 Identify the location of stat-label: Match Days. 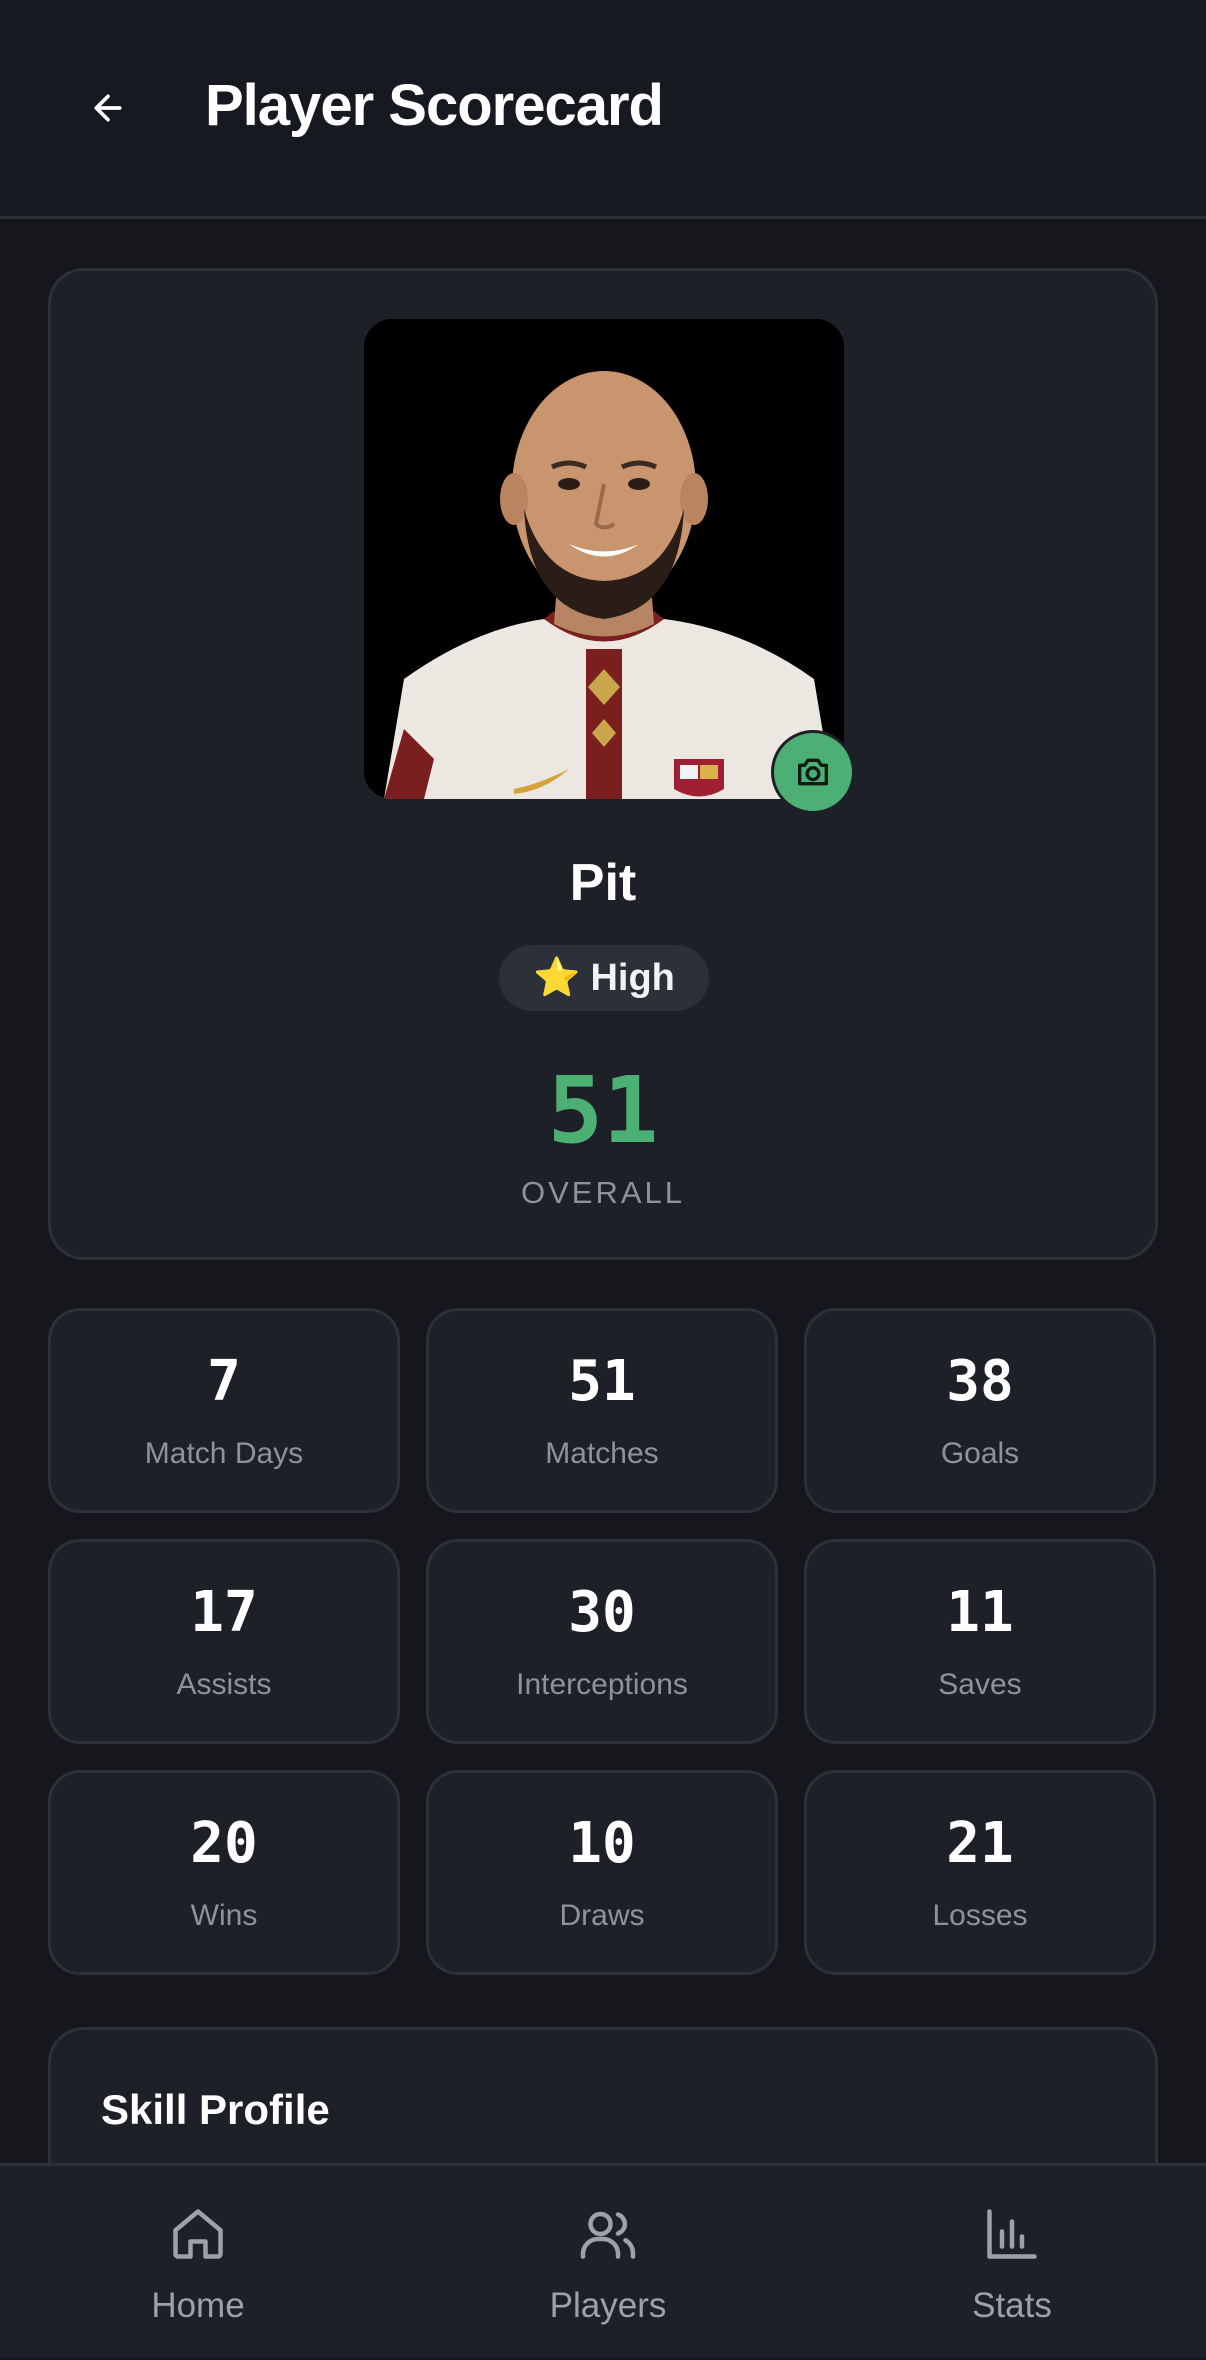
(224, 1453).